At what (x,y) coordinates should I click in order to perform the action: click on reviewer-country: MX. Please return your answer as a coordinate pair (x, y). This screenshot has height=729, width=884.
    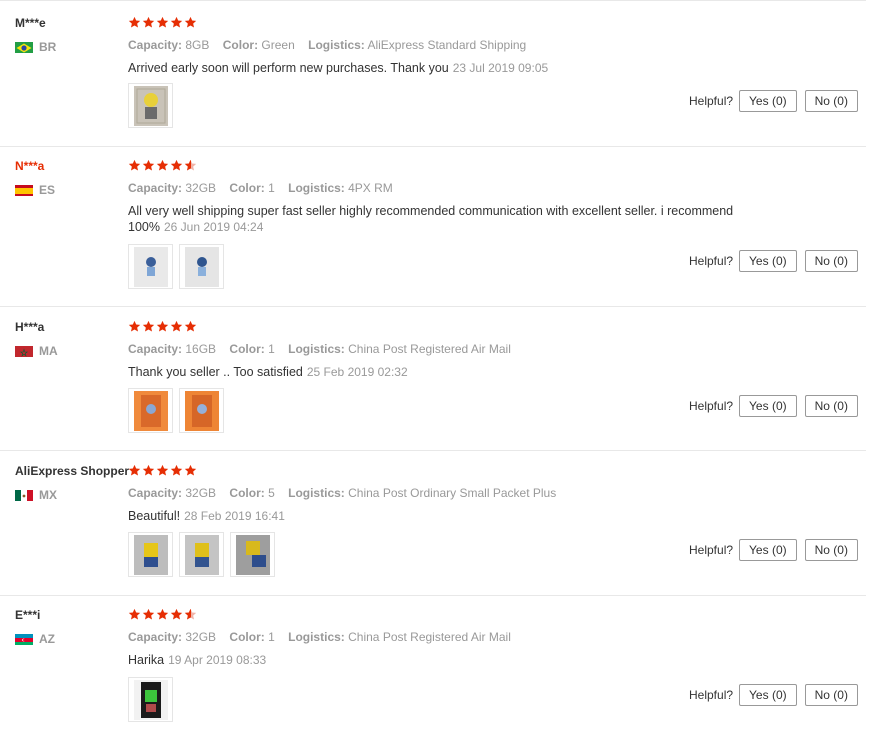
    Looking at the image, I should click on (36, 495).